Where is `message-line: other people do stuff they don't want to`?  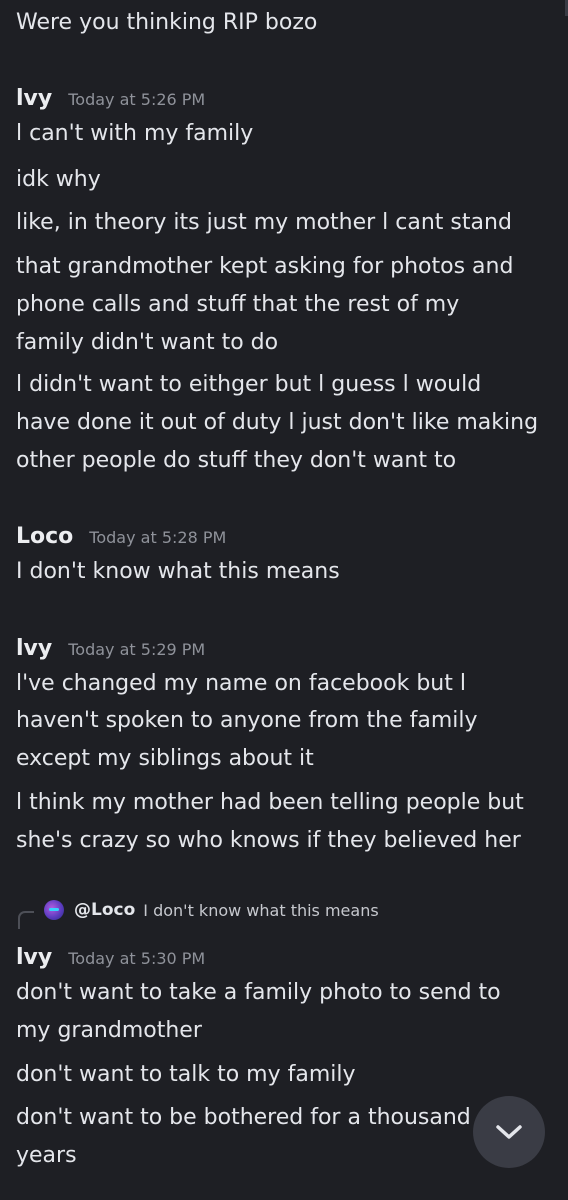 message-line: other people do stuff they don't want to is located at coordinates (236, 460).